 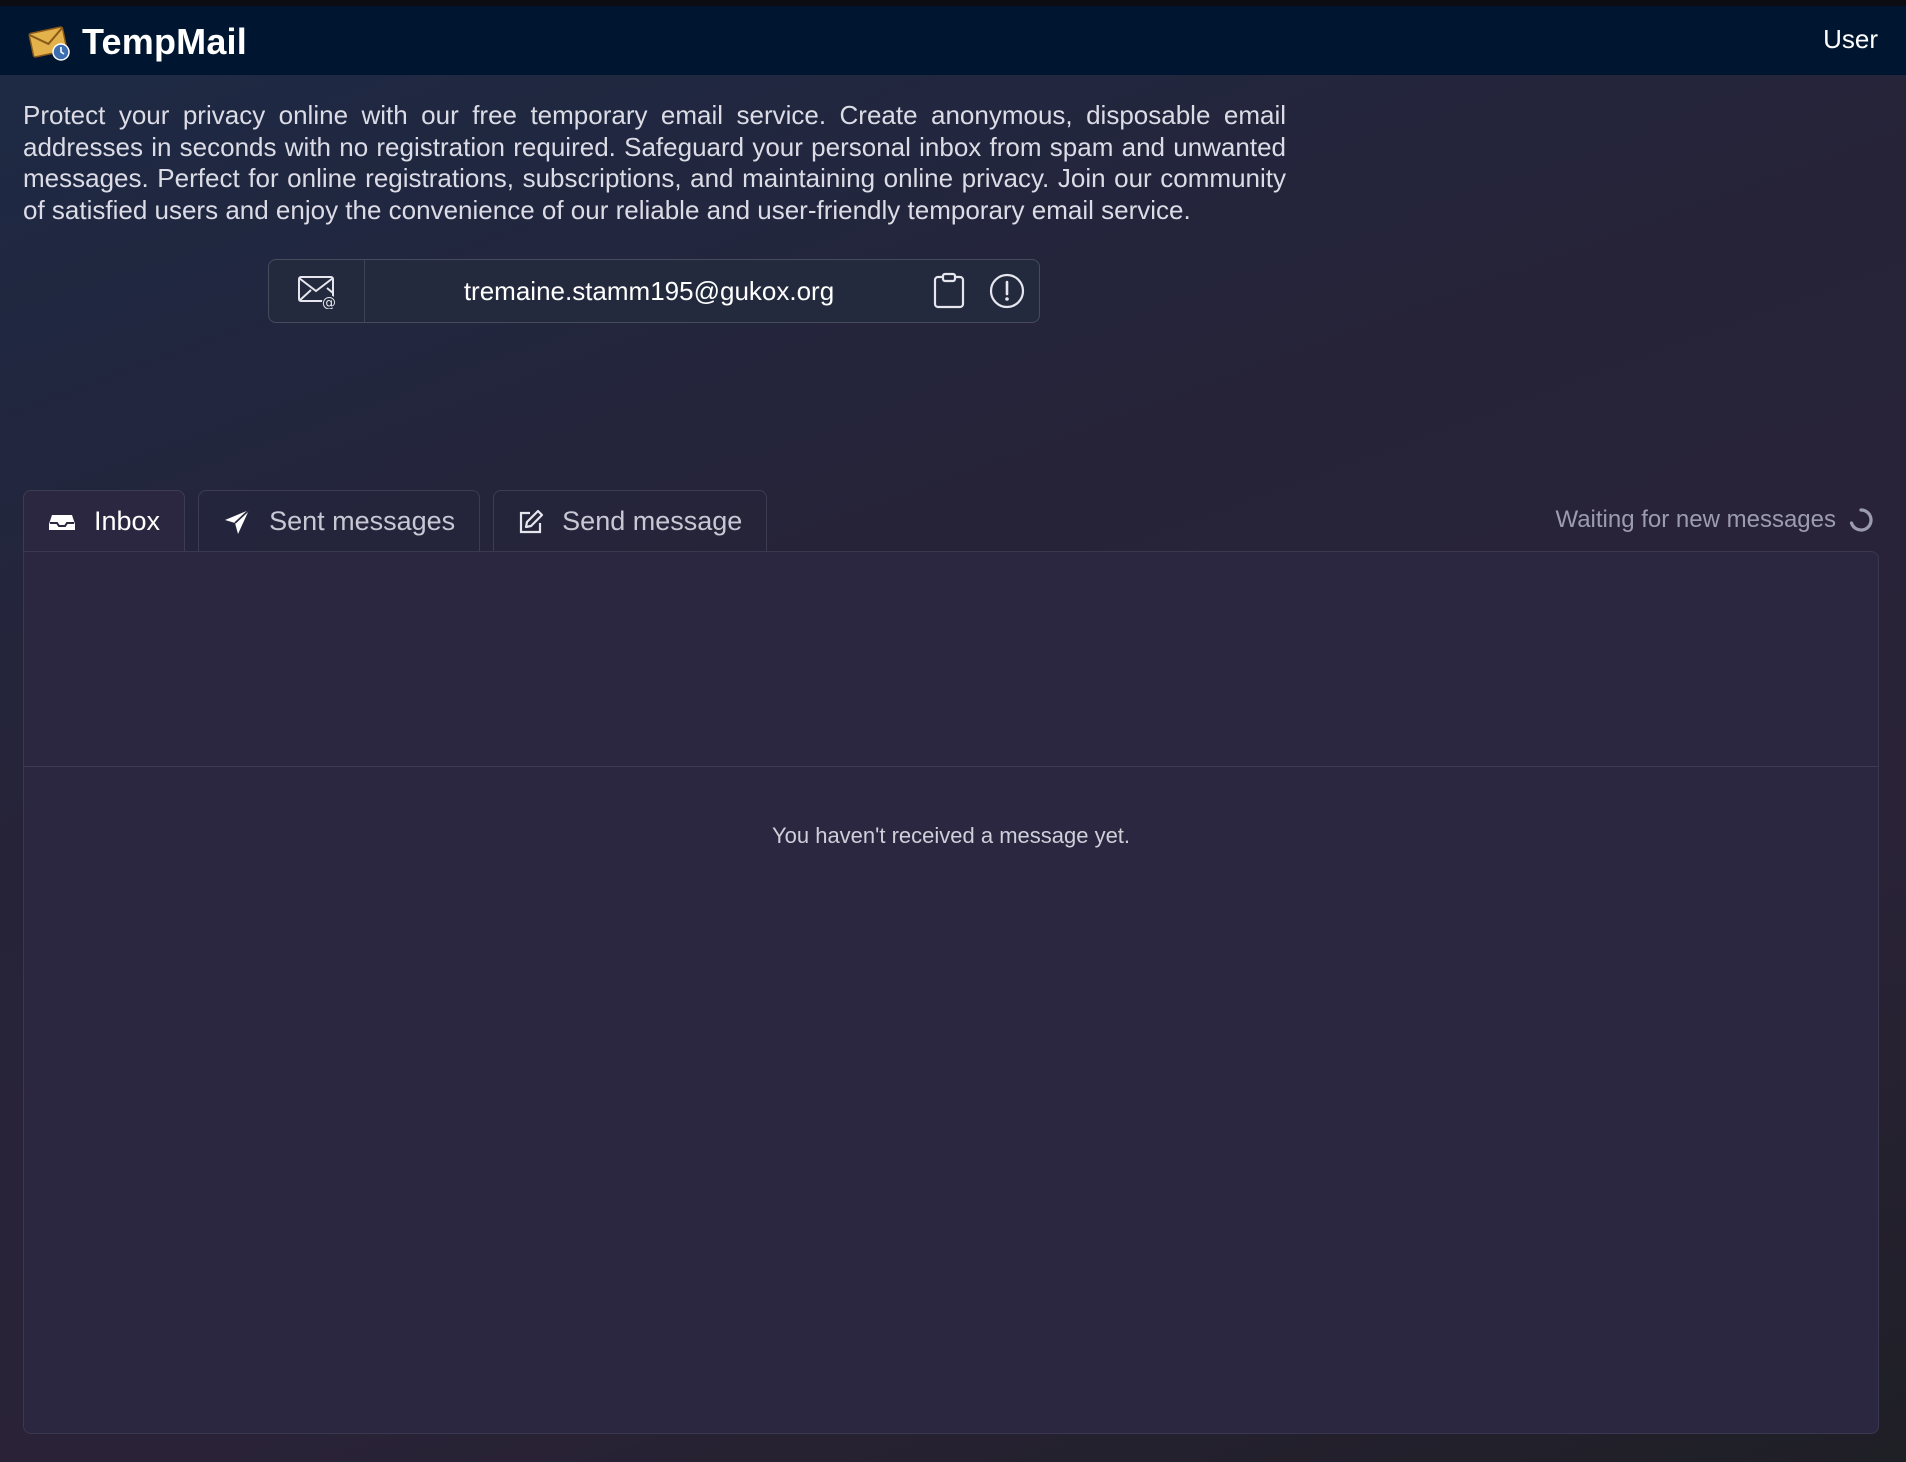 I want to click on refresh-status-text: Waiting for new messages, so click(x=1695, y=519).